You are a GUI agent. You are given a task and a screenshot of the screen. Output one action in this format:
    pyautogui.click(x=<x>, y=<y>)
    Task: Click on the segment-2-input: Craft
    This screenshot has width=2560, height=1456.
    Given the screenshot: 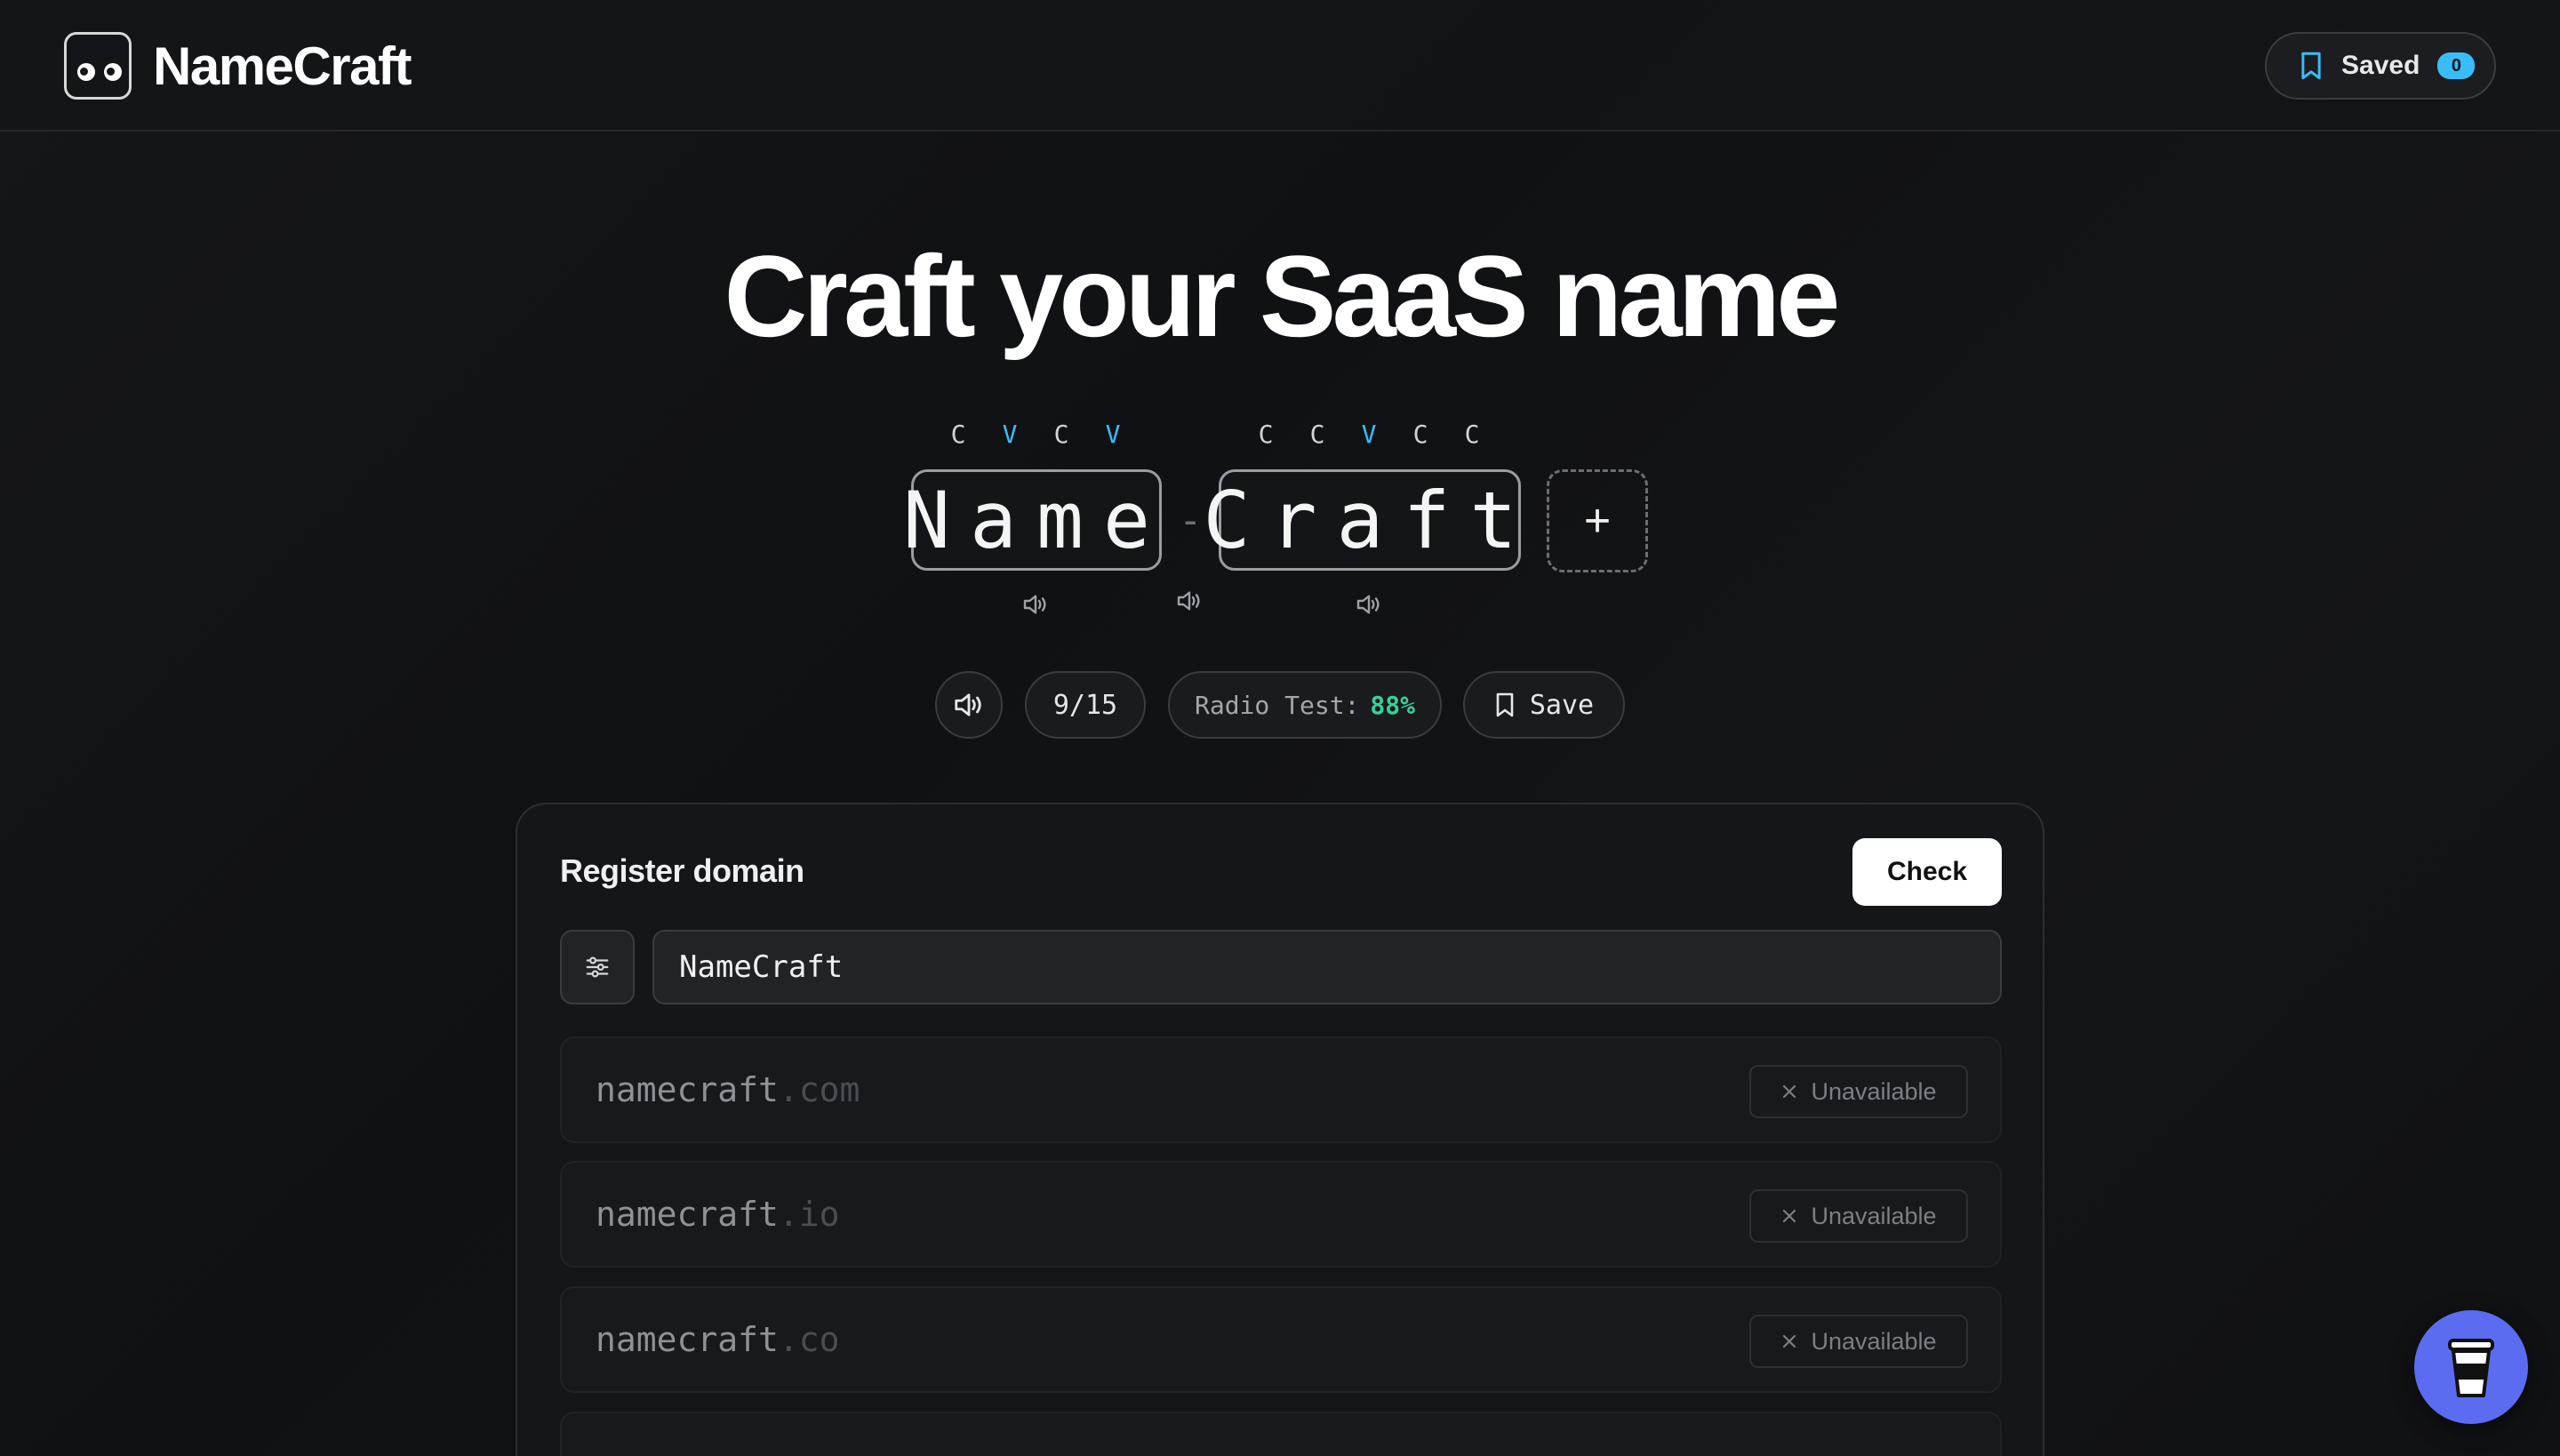 What is the action you would take?
    pyautogui.click(x=1362, y=520)
    